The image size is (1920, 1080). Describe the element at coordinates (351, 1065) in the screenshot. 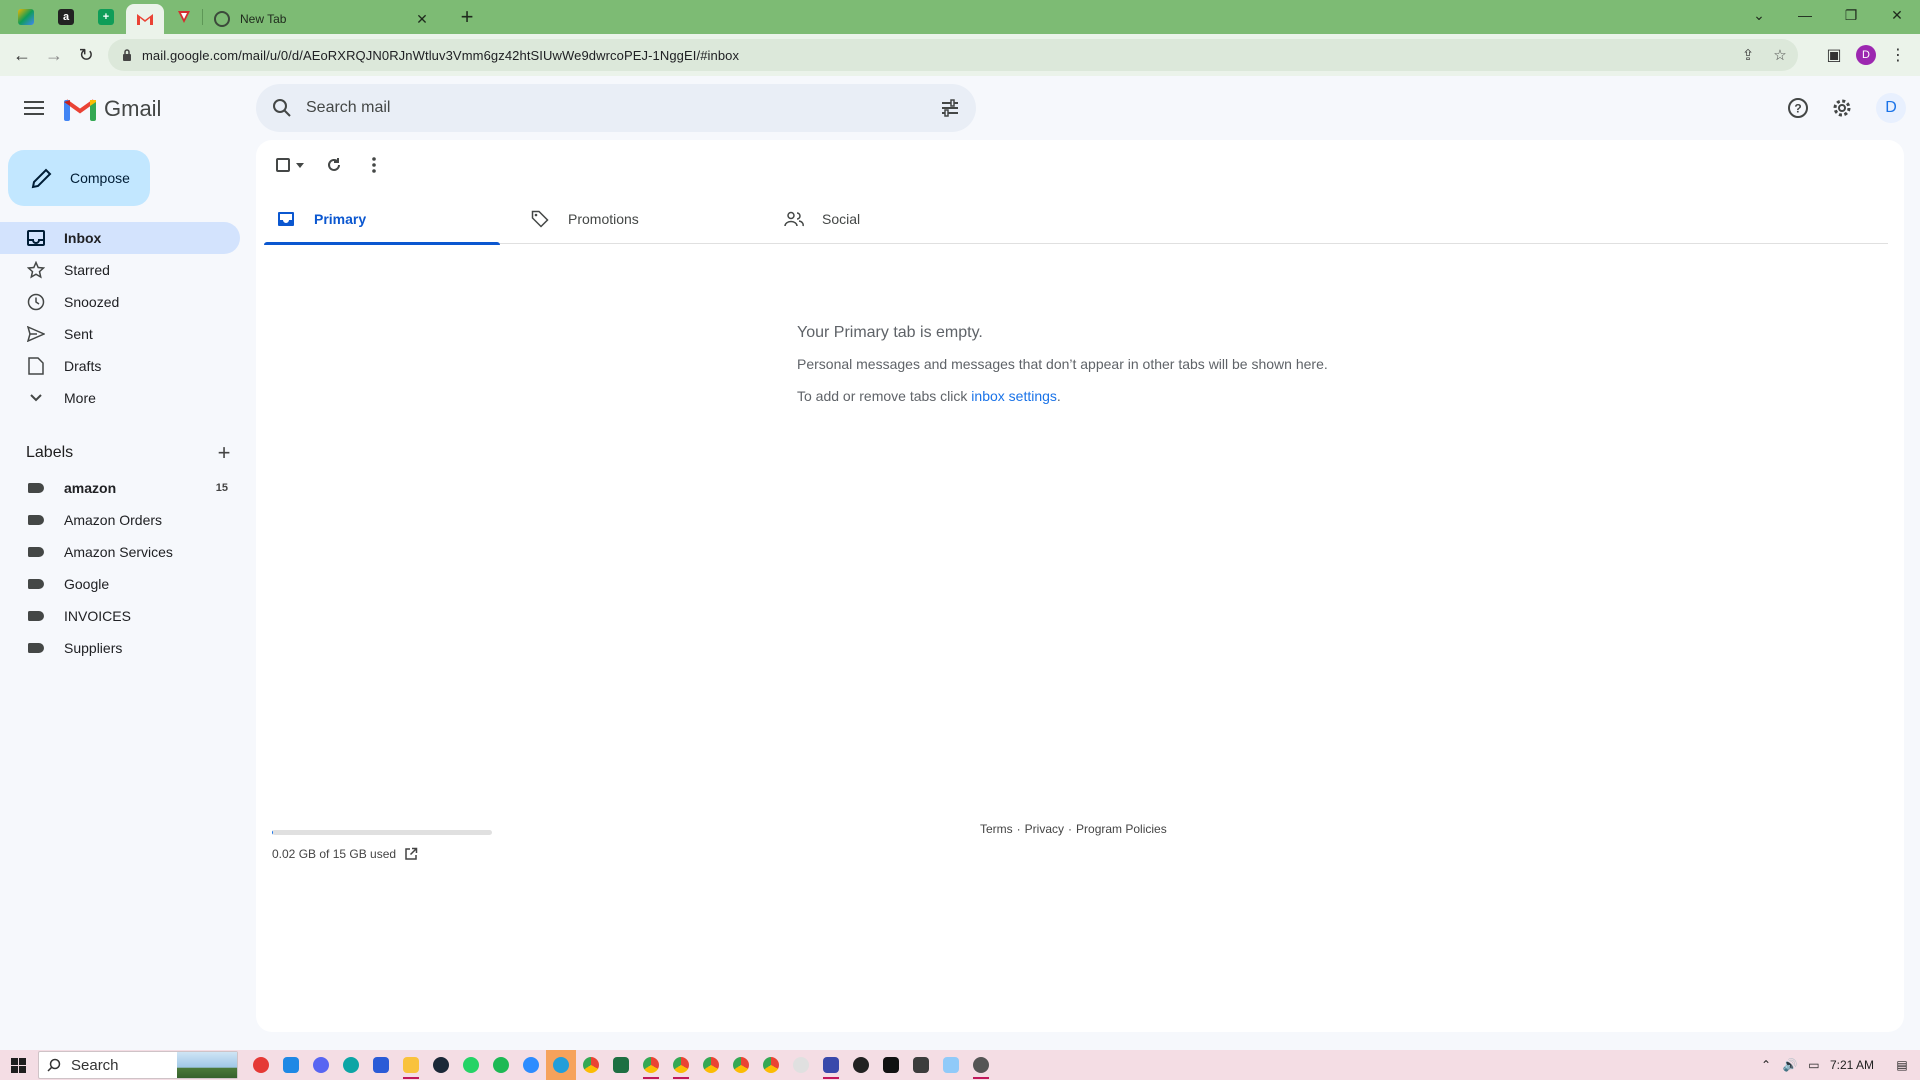

I see `taskbar-app-edge` at that location.